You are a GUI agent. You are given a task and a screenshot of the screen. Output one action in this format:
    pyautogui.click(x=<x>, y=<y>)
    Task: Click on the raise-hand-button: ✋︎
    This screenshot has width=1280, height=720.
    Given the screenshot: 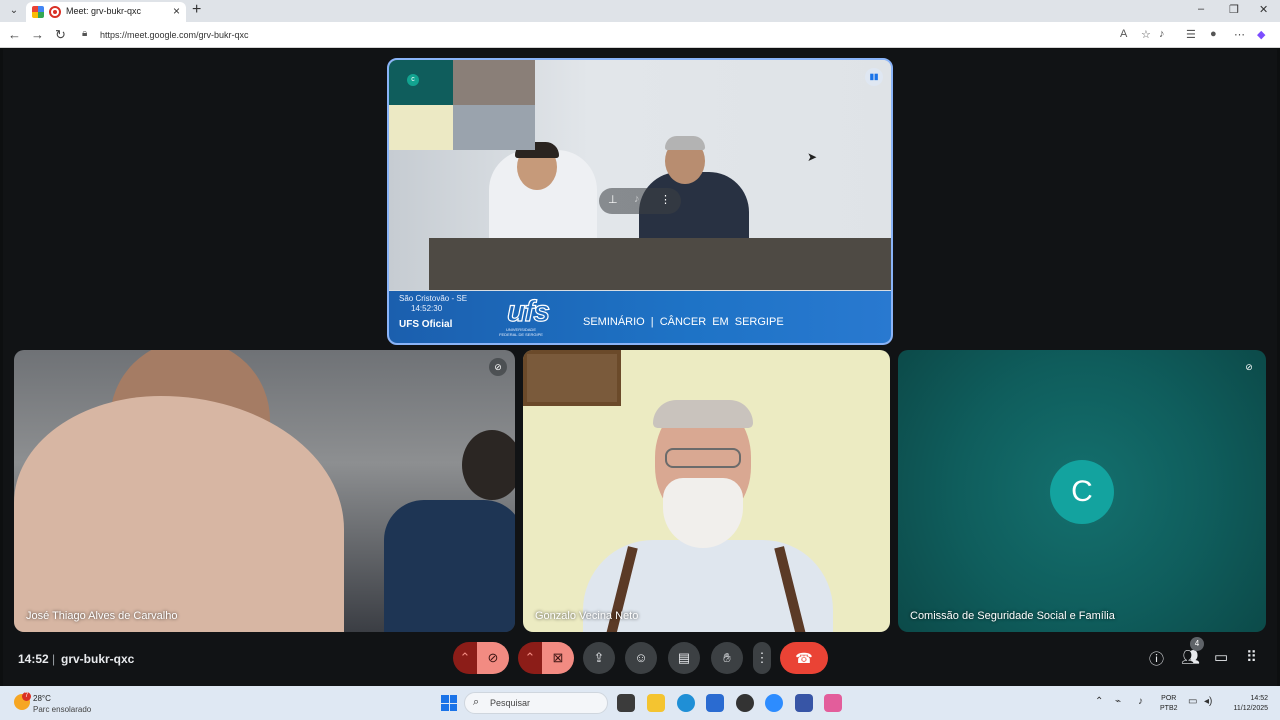 What is the action you would take?
    pyautogui.click(x=727, y=658)
    